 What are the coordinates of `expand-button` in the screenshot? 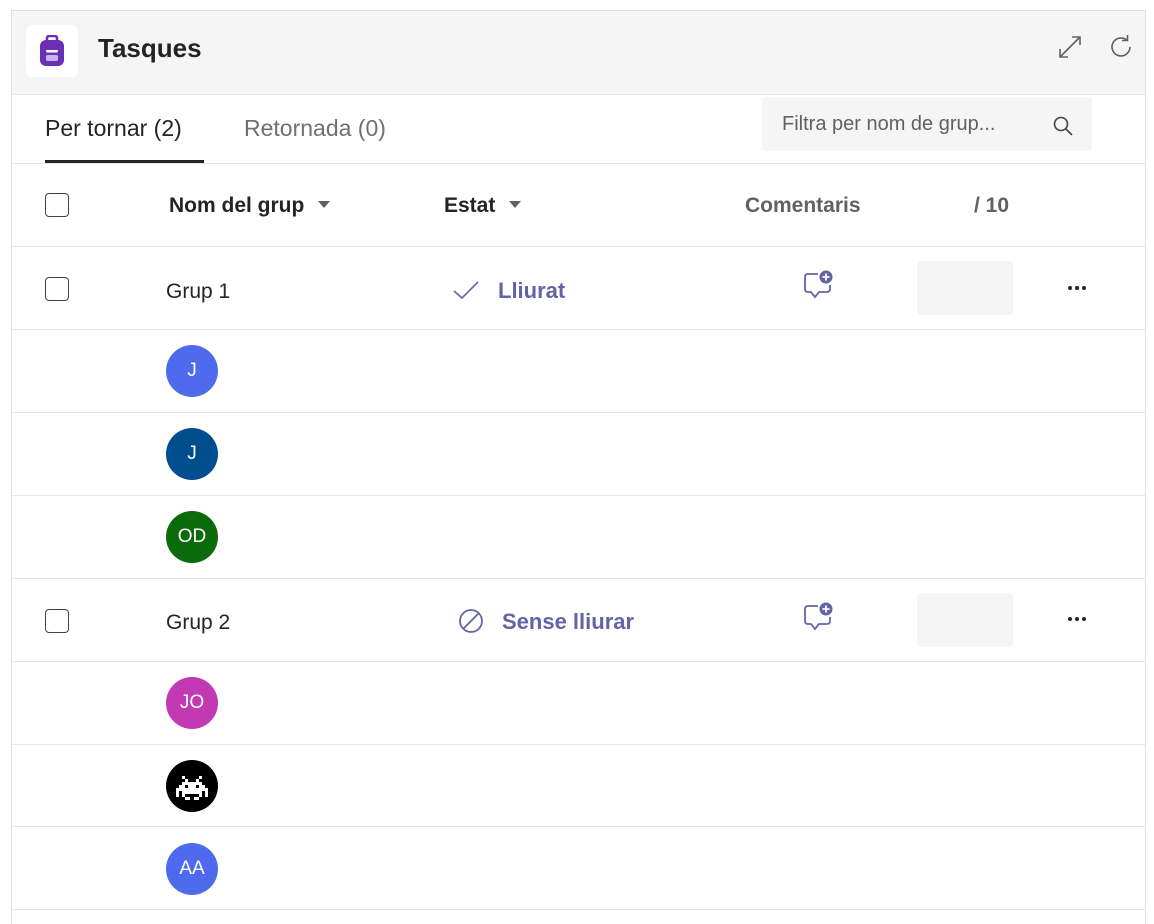 It's located at (1070, 47).